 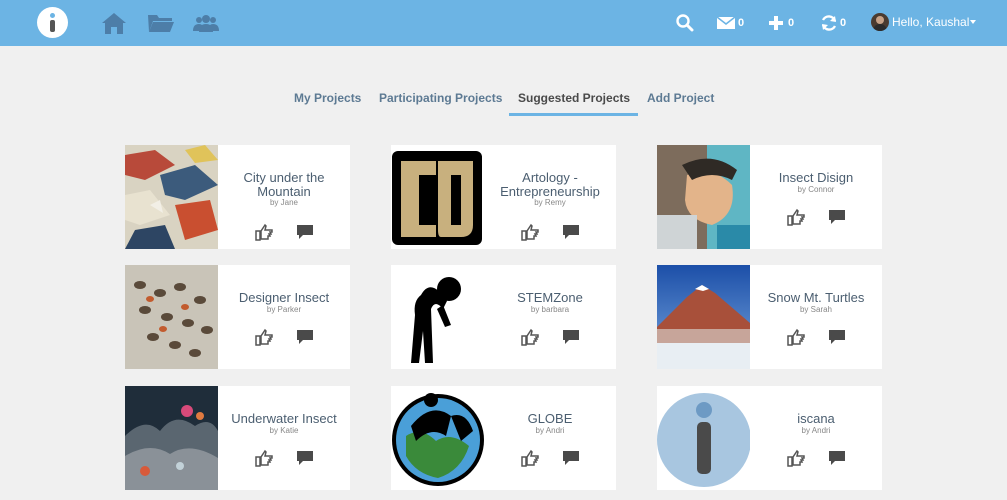 What do you see at coordinates (769, 197) in the screenshot?
I see `project-card: Insect Disign by Connor` at bounding box center [769, 197].